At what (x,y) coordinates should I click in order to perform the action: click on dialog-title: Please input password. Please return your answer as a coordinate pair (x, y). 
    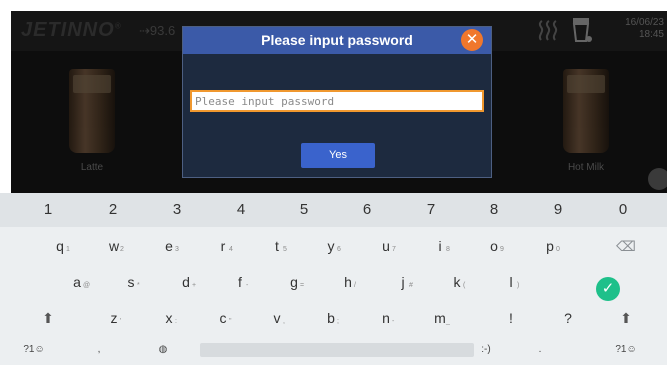
    Looking at the image, I should click on (337, 40).